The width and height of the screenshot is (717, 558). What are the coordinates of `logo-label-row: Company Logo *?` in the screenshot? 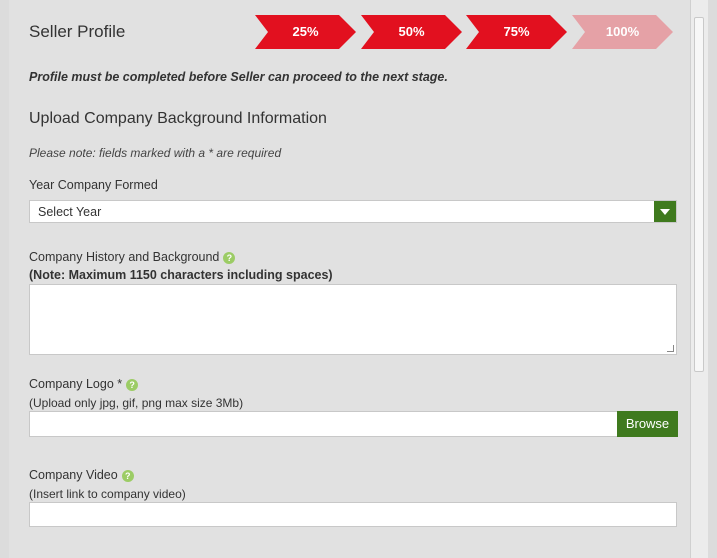 It's located at (84, 384).